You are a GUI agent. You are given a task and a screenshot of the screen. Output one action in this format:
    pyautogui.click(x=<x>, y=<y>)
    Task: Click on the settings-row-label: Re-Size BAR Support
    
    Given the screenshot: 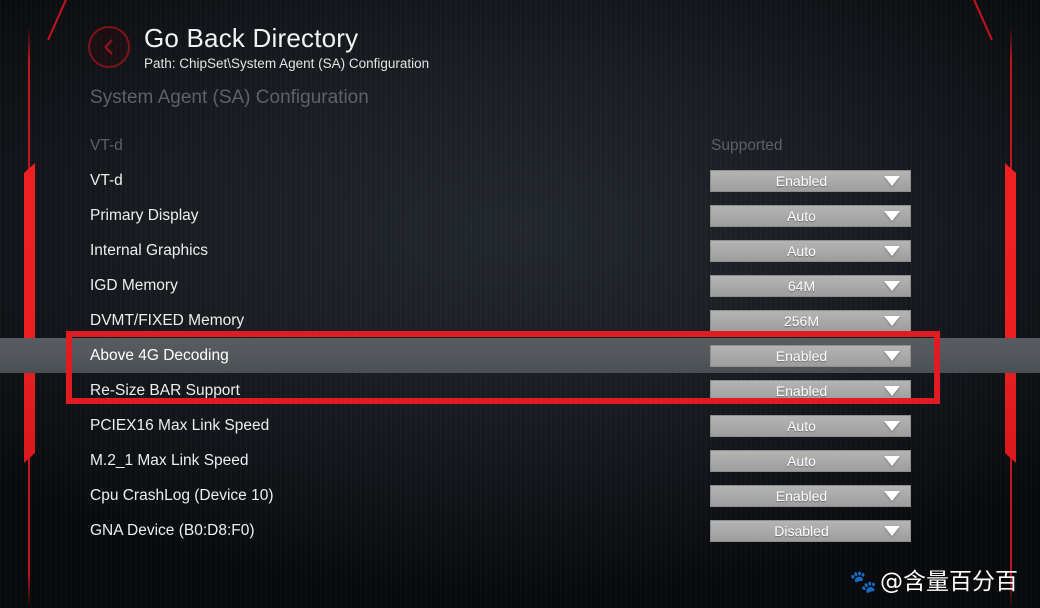 What is the action you would take?
    pyautogui.click(x=165, y=390)
    